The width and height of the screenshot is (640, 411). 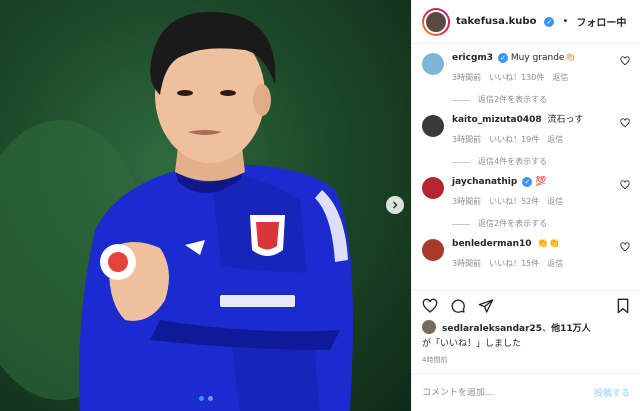 I want to click on liker-username: sedlaraleksandar25, so click(x=492, y=329).